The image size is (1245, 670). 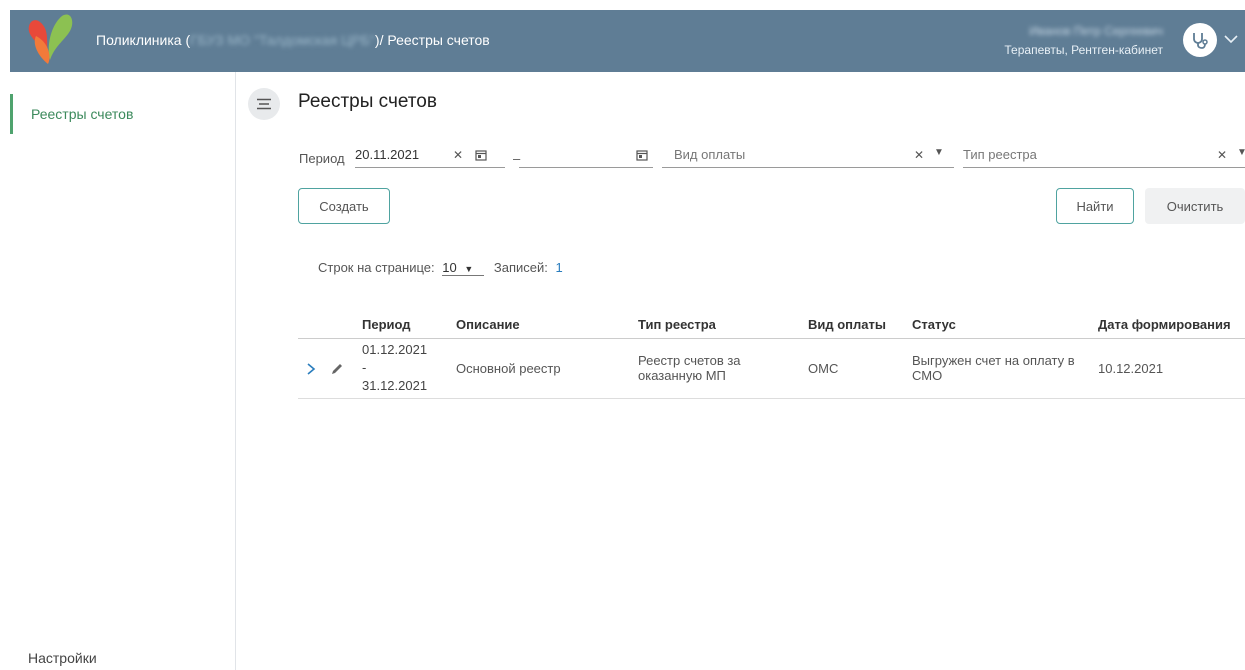 I want to click on cell-description: Основной реестр, so click(x=541, y=368).